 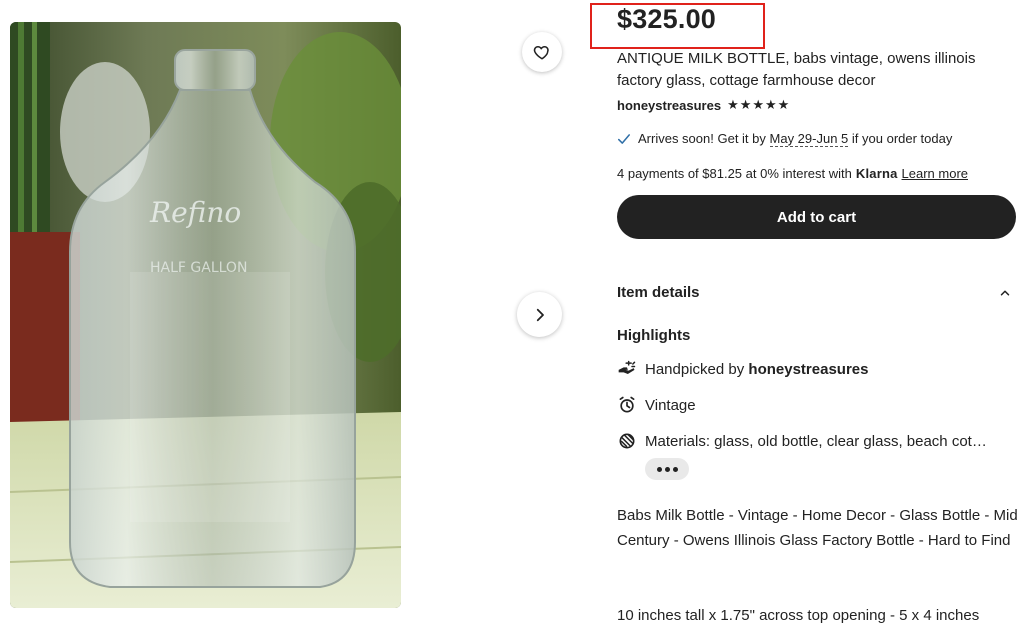 What do you see at coordinates (758, 105) in the screenshot?
I see `rating-stars: ★★★★★` at bounding box center [758, 105].